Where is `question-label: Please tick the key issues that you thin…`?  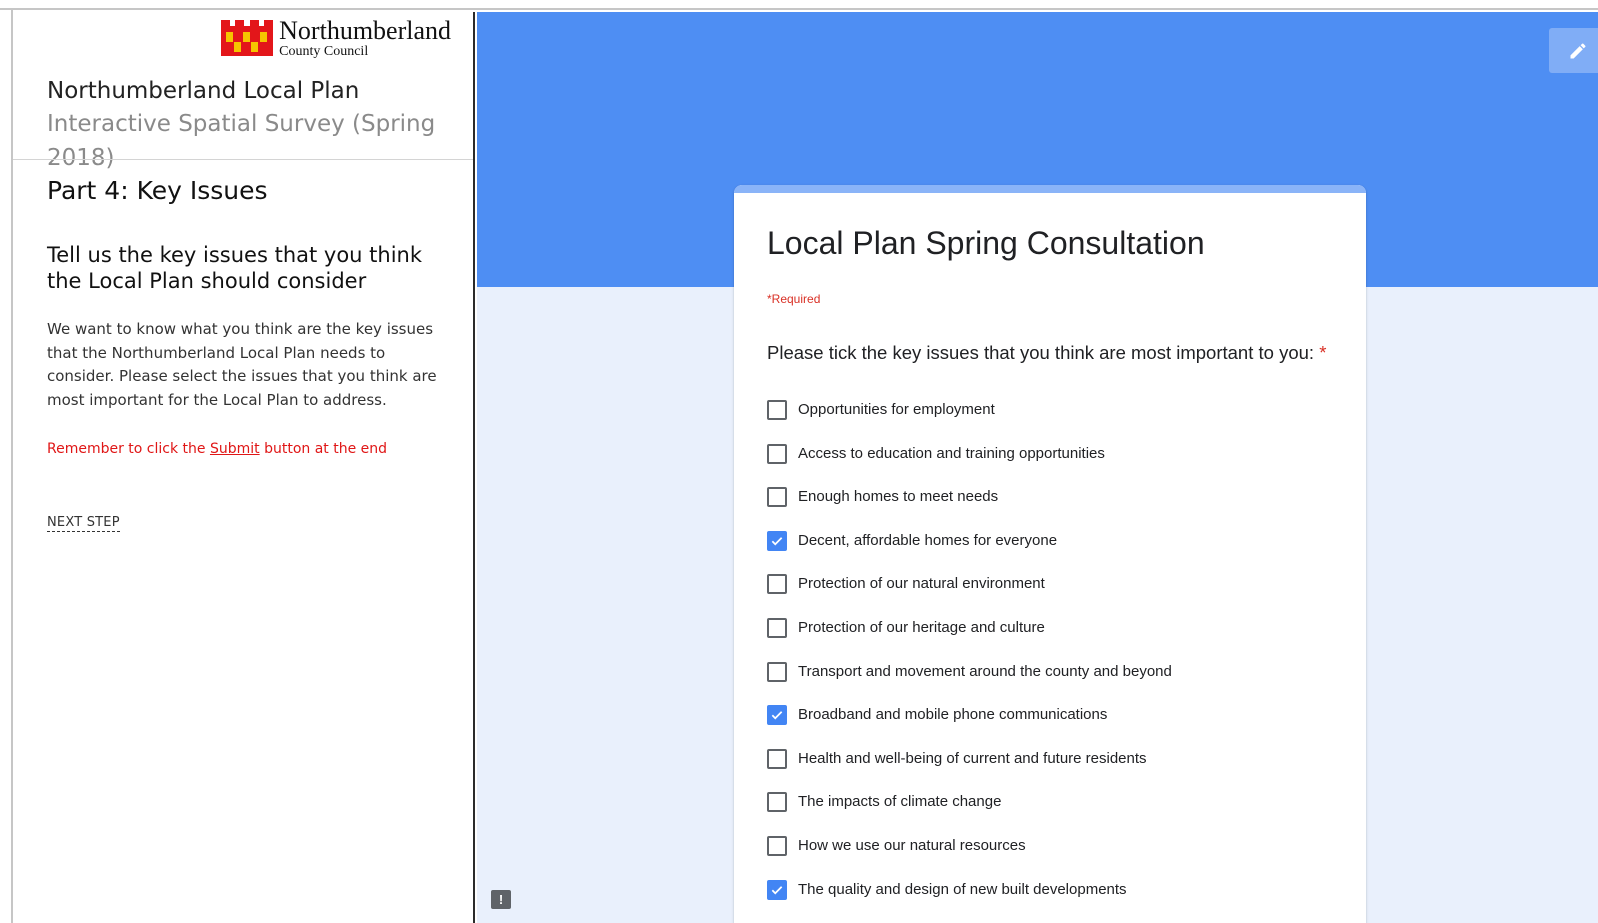
question-label: Please tick the key issues that you thin… is located at coordinates (1041, 352).